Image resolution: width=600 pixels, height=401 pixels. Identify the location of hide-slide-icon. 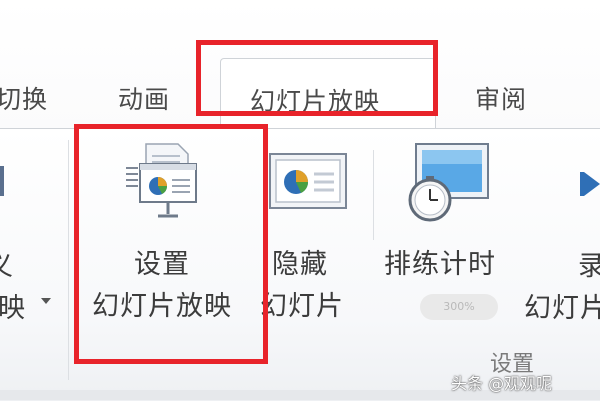
(308, 181).